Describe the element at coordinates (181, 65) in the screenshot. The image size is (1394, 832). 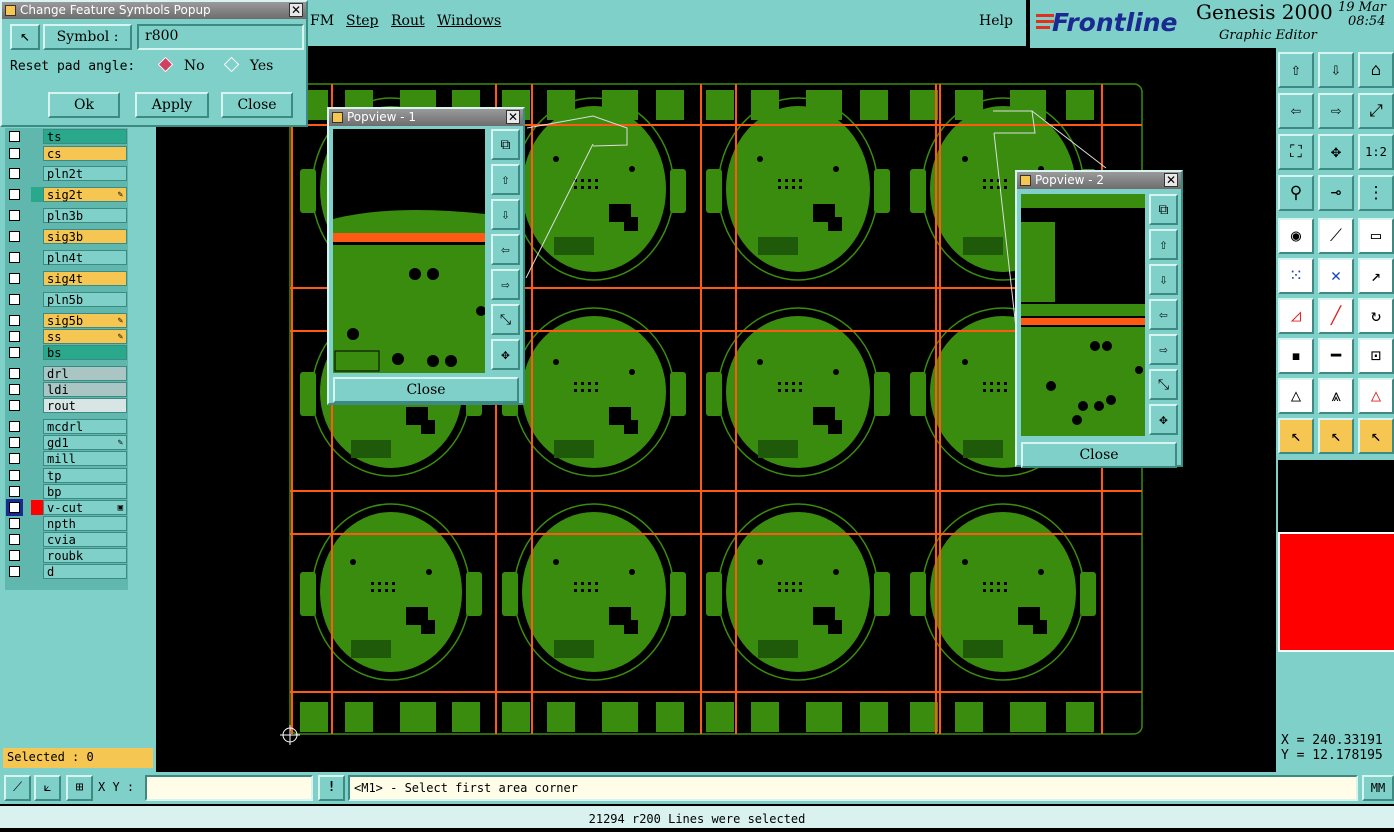
I see `radio-no: No` at that location.